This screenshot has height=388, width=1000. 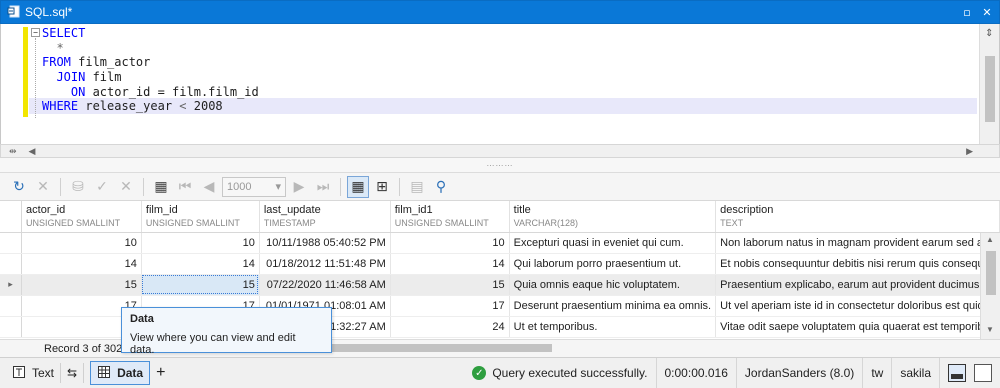 I want to click on column-header-description: description TEXT, so click(x=857, y=217).